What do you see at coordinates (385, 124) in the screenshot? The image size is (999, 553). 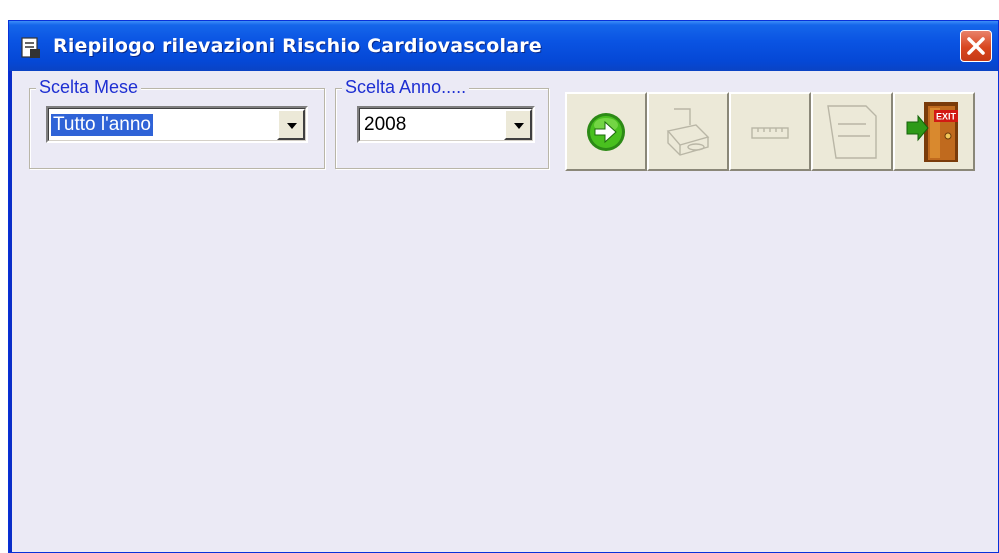 I see `year-select-value: 2008` at bounding box center [385, 124].